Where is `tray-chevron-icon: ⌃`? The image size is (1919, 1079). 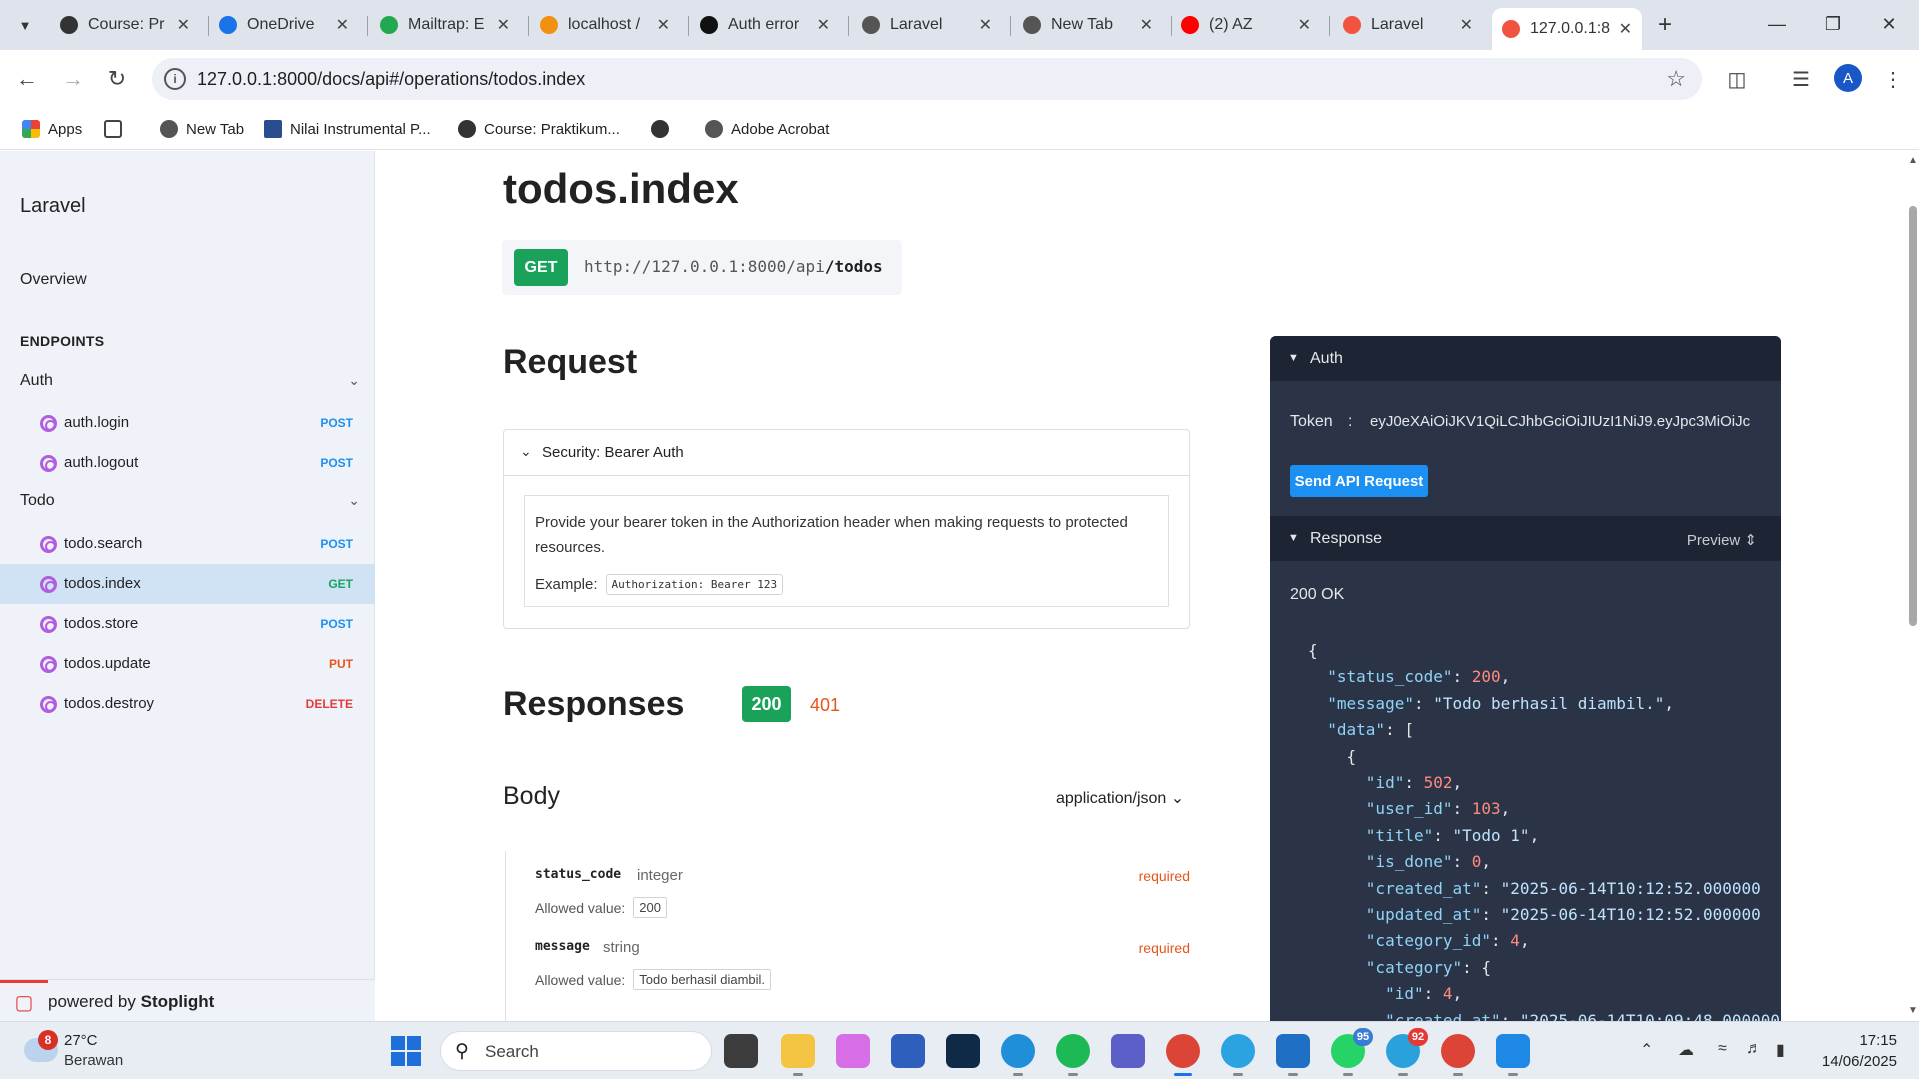
tray-chevron-icon: ⌃ is located at coordinates (1646, 1050).